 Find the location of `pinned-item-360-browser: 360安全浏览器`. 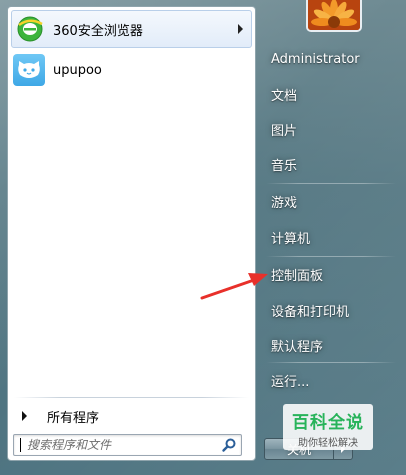

pinned-item-360-browser: 360安全浏览器 is located at coordinates (131, 29).